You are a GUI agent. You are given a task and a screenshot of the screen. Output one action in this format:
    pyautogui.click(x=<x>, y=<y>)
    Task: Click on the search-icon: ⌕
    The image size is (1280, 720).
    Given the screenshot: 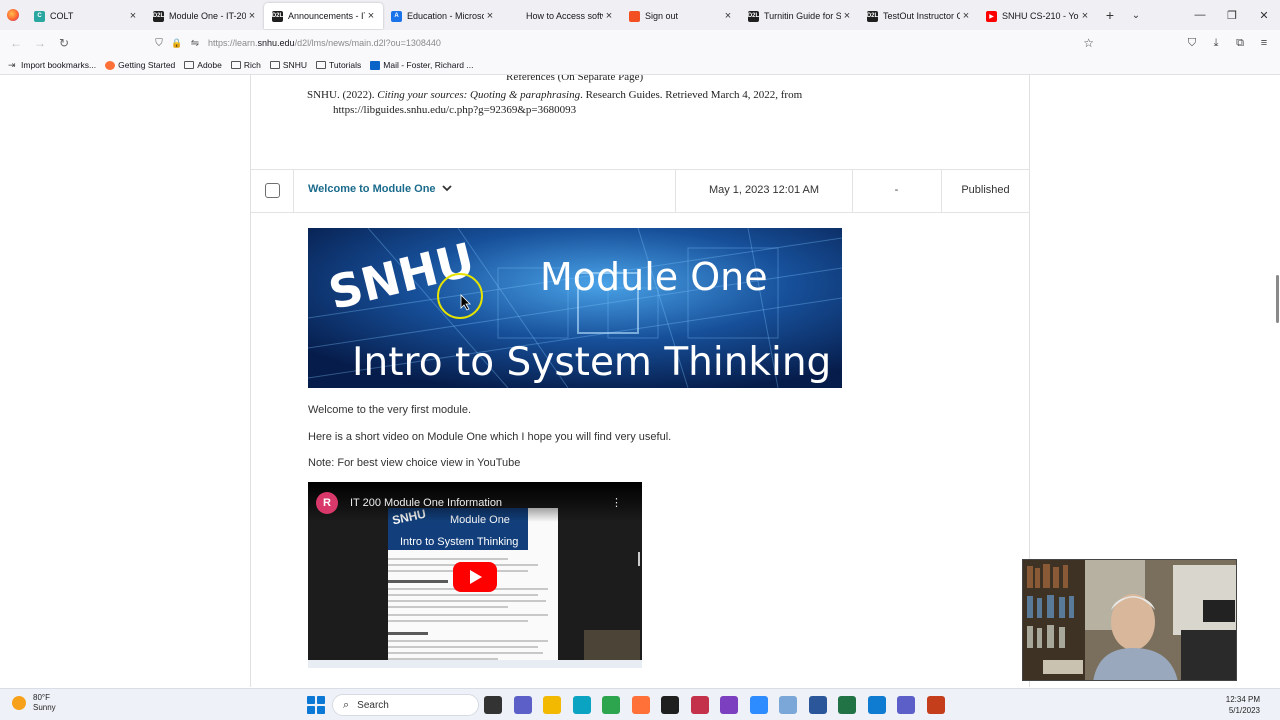 What is the action you would take?
    pyautogui.click(x=346, y=704)
    